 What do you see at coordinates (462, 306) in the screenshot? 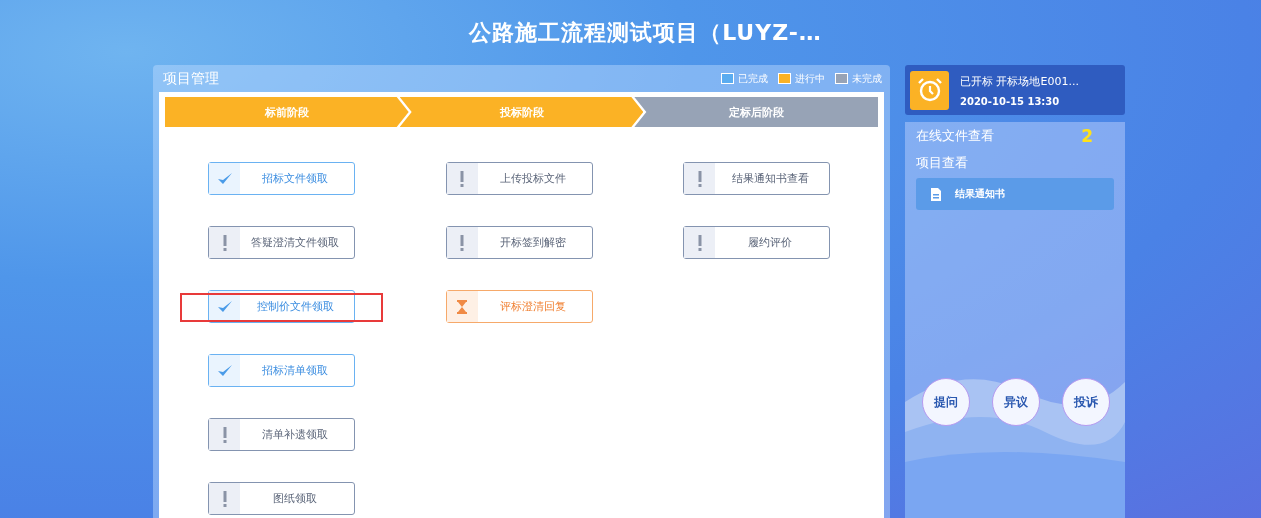
I see `hourglass-icon` at bounding box center [462, 306].